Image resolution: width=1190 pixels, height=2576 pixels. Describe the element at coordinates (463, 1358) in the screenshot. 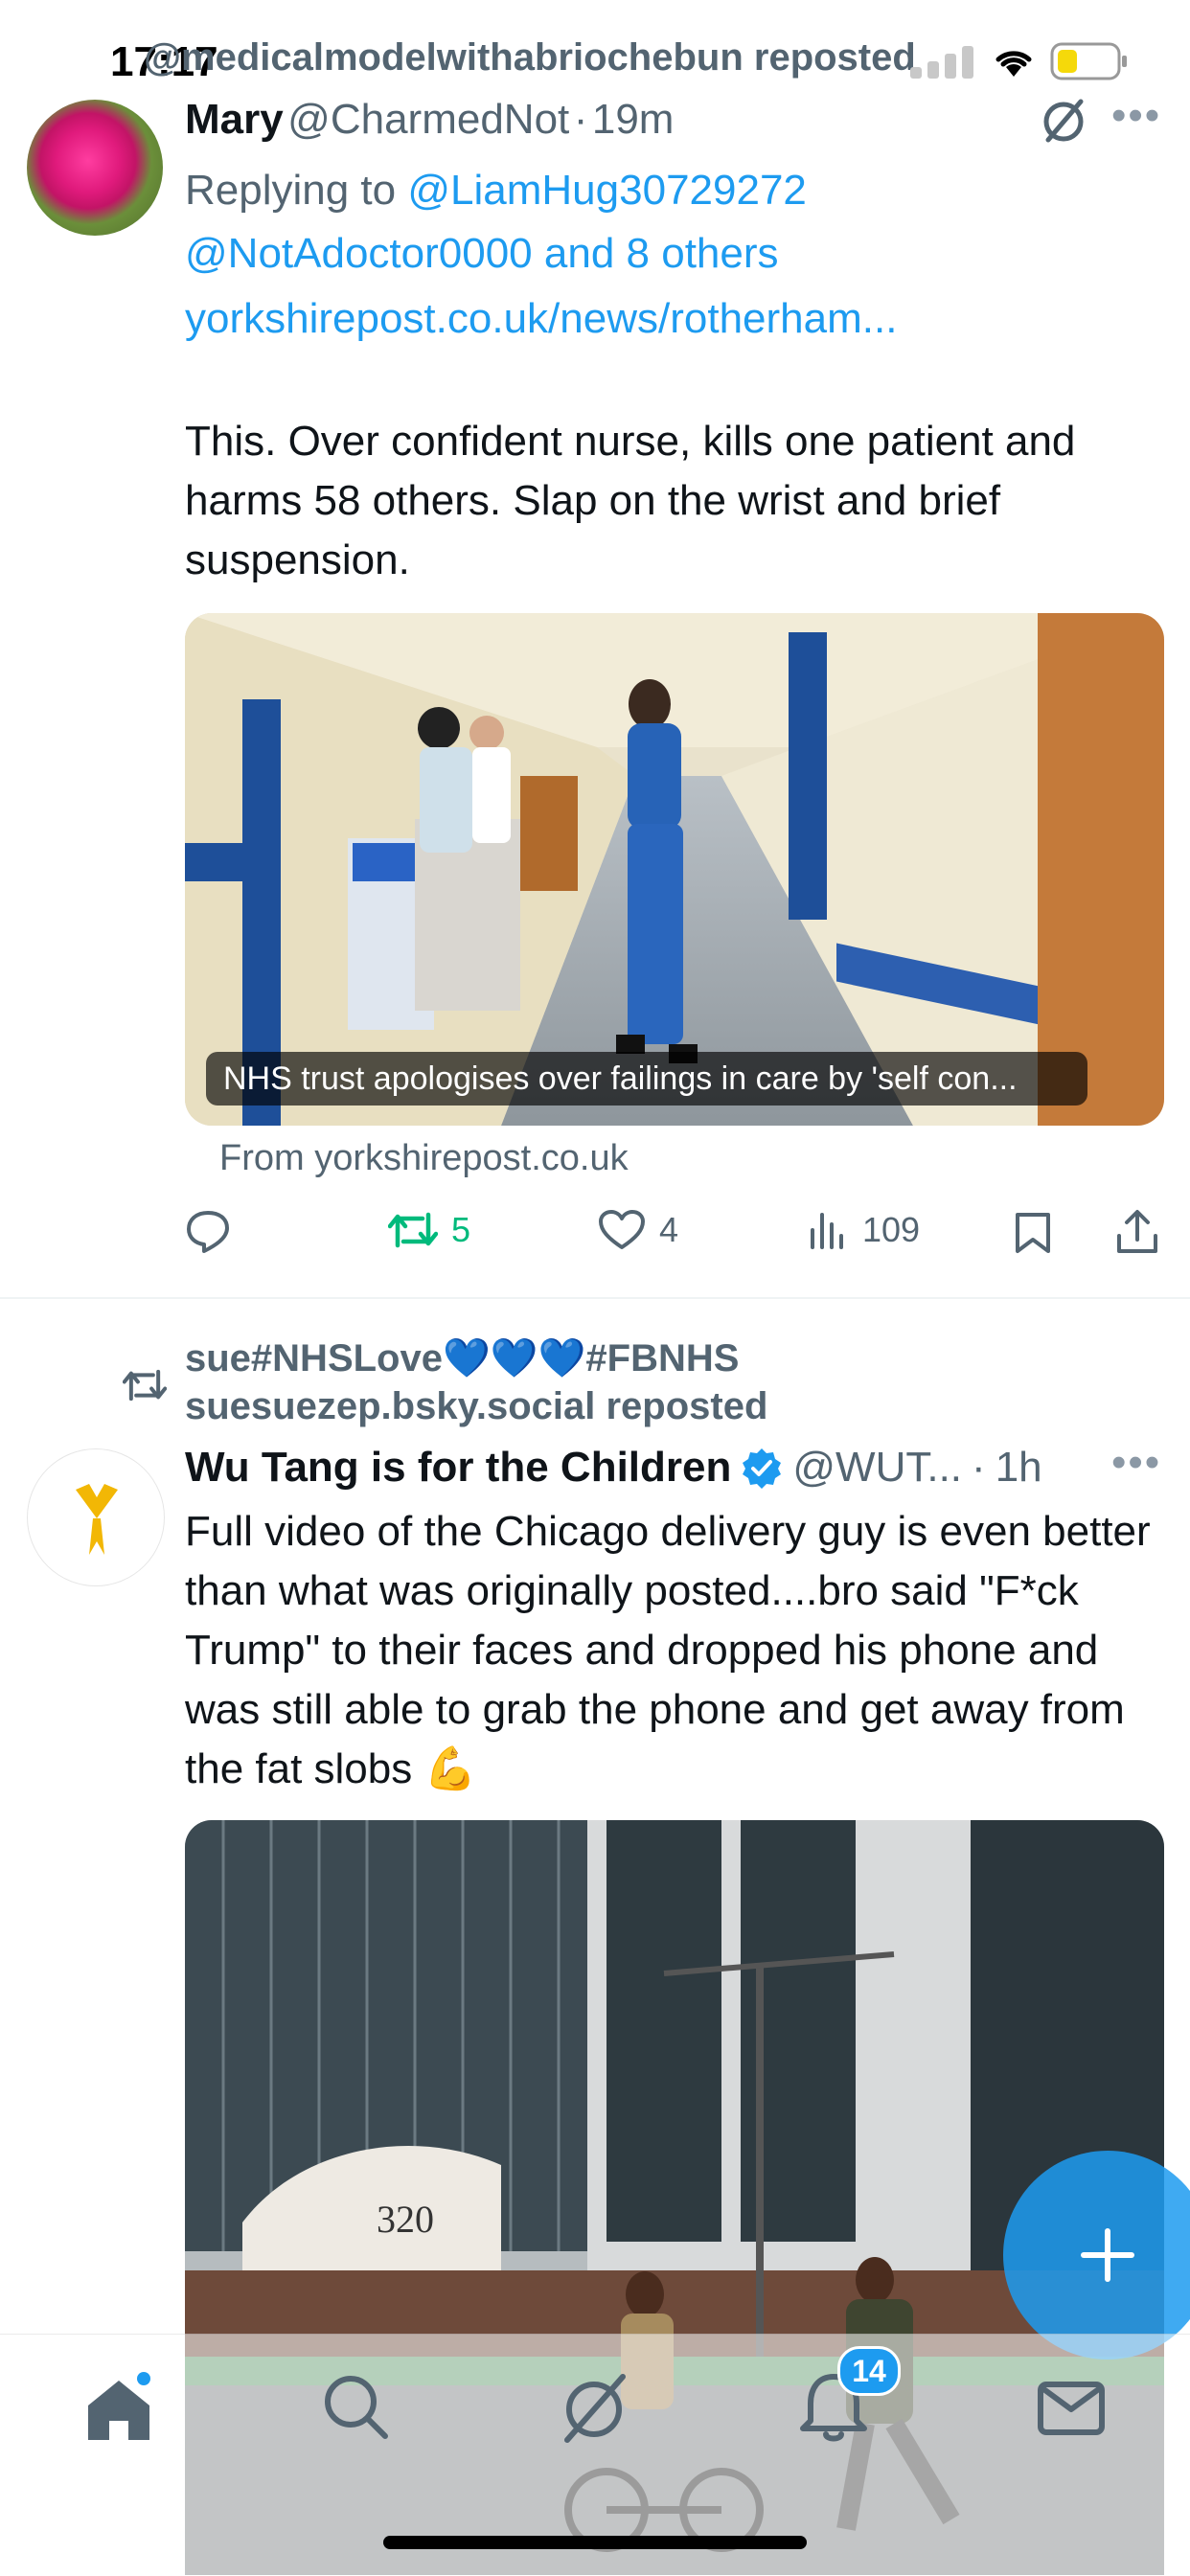

I see `repost-context-line-1: sue#NHSLove💙💙💙#FBNHS` at that location.